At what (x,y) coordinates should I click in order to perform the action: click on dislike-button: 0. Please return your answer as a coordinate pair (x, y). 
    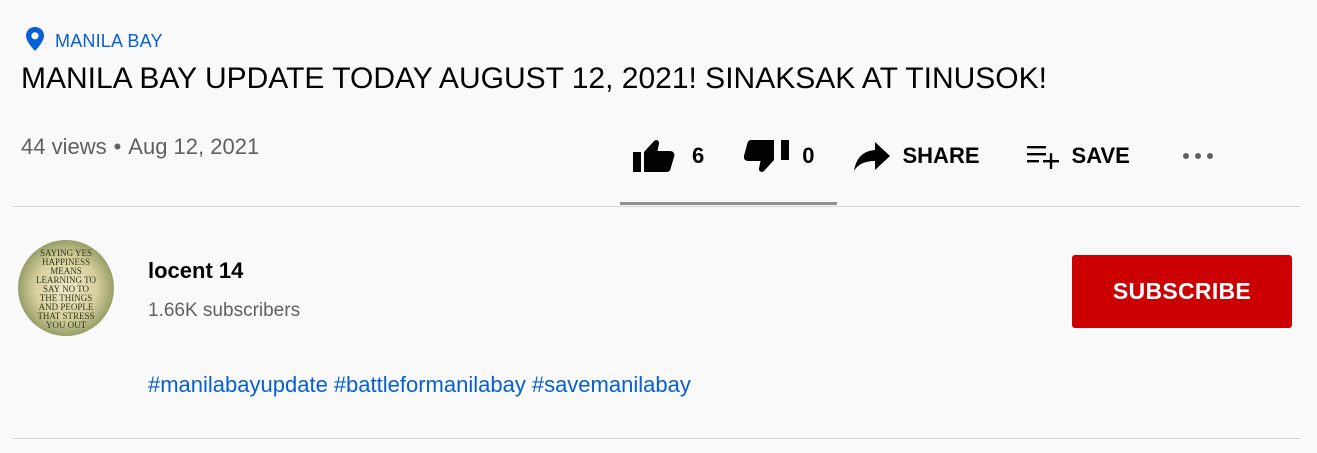
    Looking at the image, I should click on (779, 156).